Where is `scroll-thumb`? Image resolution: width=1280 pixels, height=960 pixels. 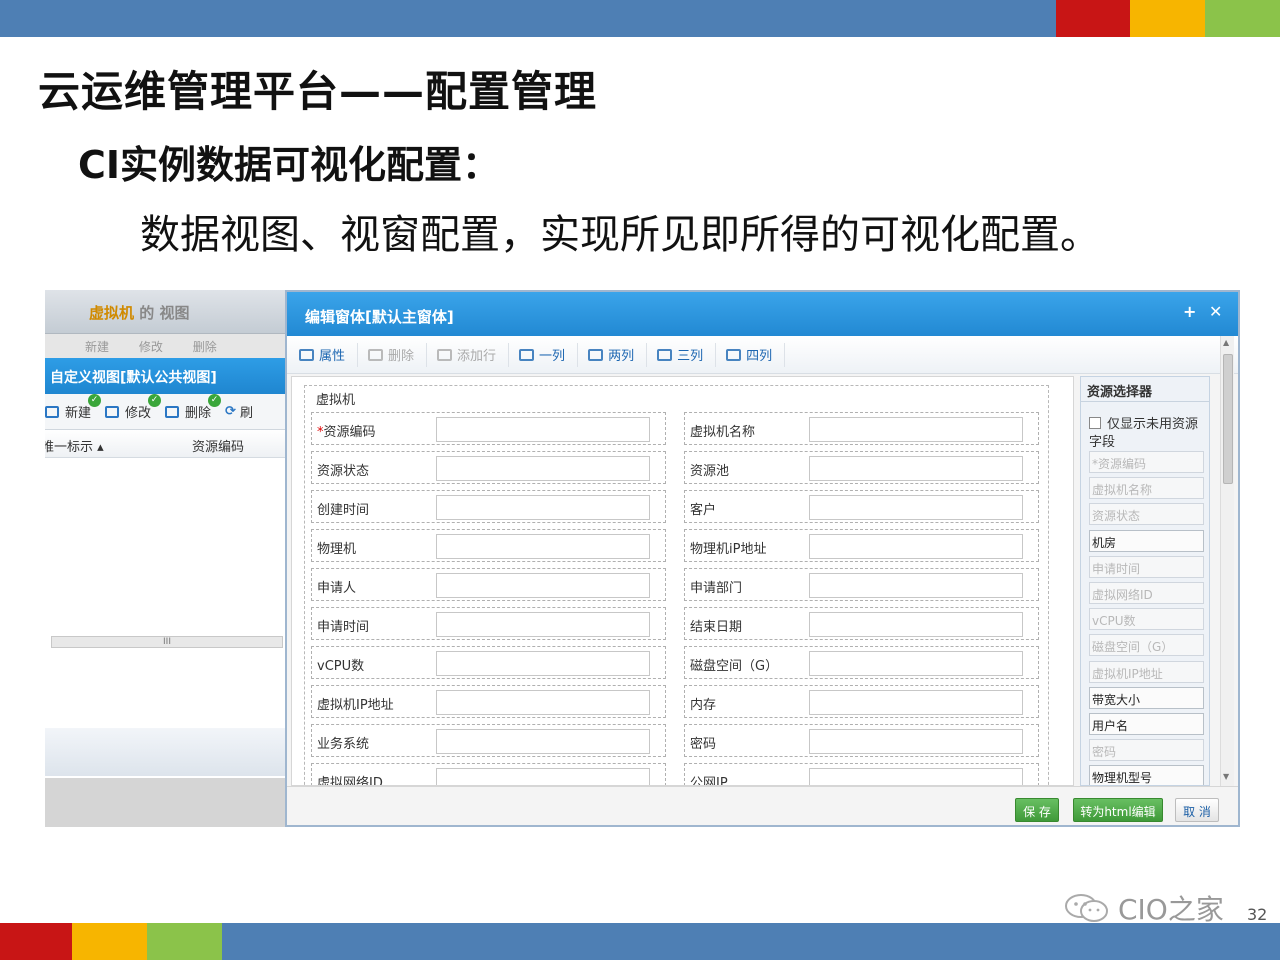
scroll-thumb is located at coordinates (1228, 419).